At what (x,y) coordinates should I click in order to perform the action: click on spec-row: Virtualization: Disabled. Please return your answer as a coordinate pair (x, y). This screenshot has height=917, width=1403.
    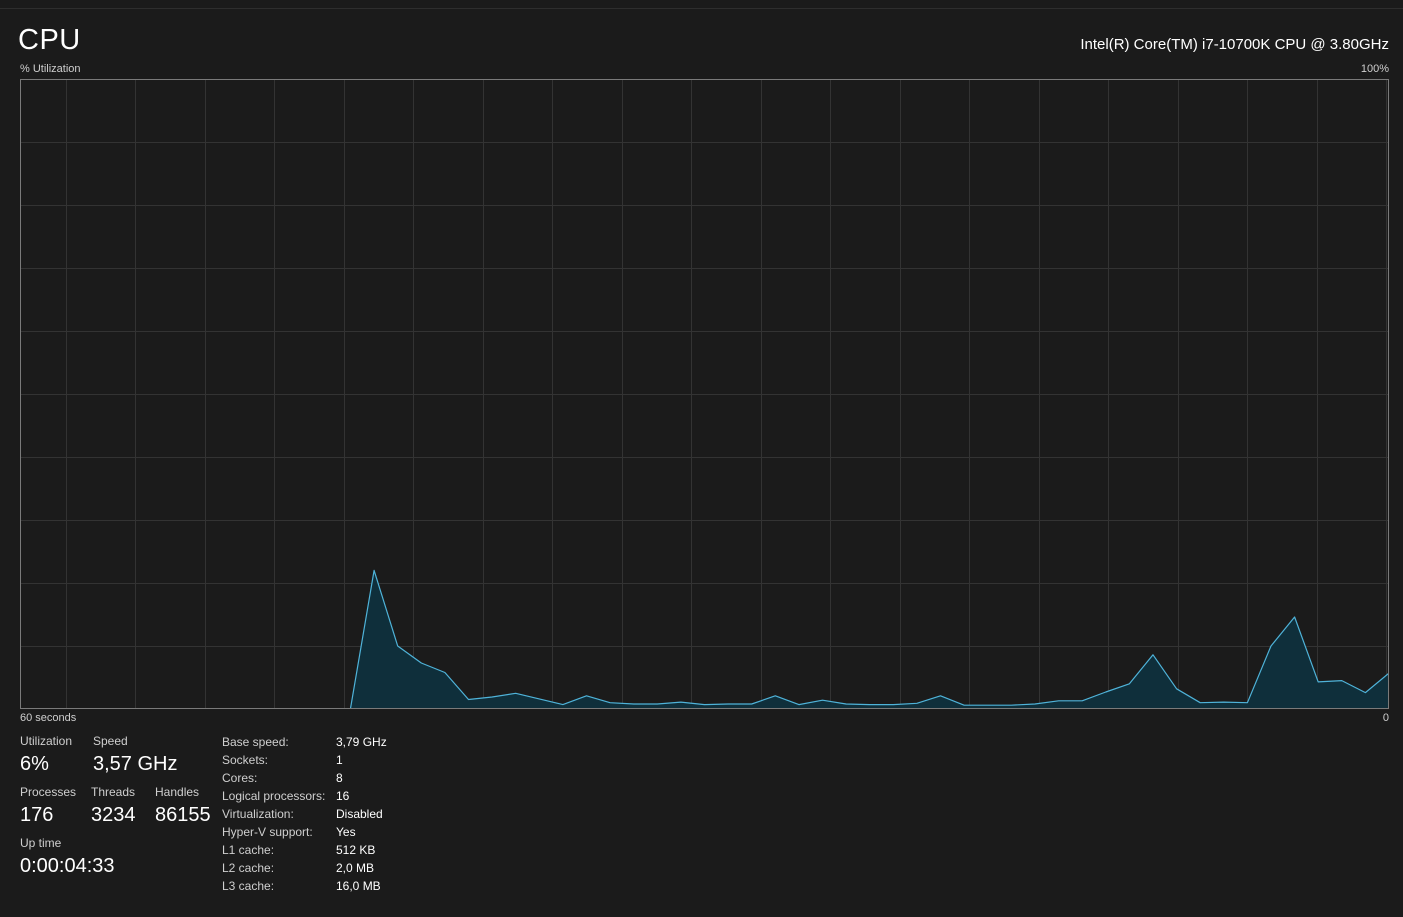
    Looking at the image, I should click on (322, 815).